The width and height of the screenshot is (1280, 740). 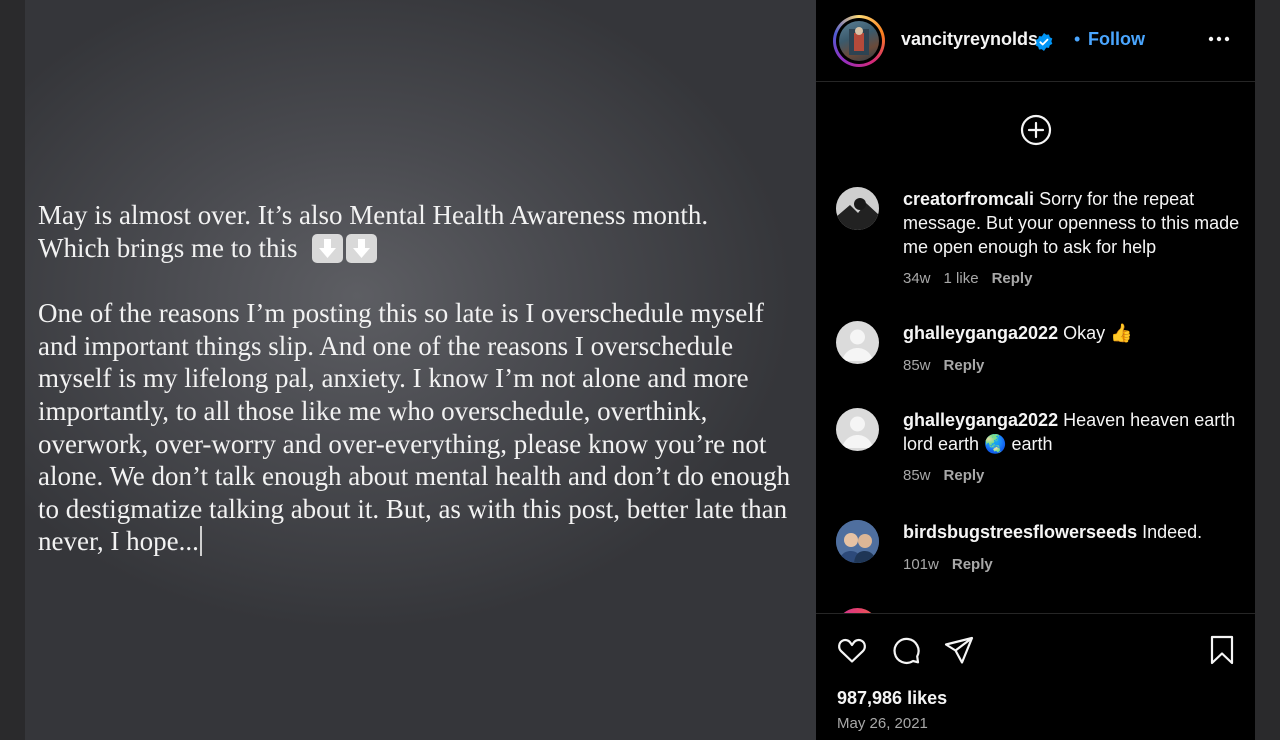 I want to click on follow-button: Follow, so click(x=1116, y=39).